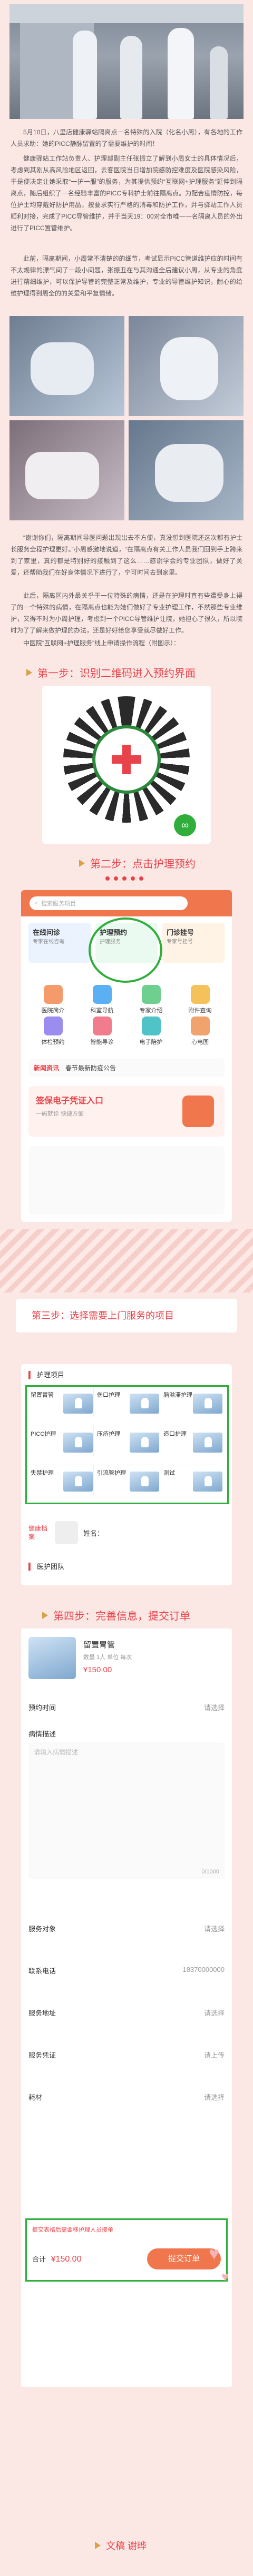  Describe the element at coordinates (180, 942) in the screenshot. I see `card-subtitle: 专家号挂号` at that location.